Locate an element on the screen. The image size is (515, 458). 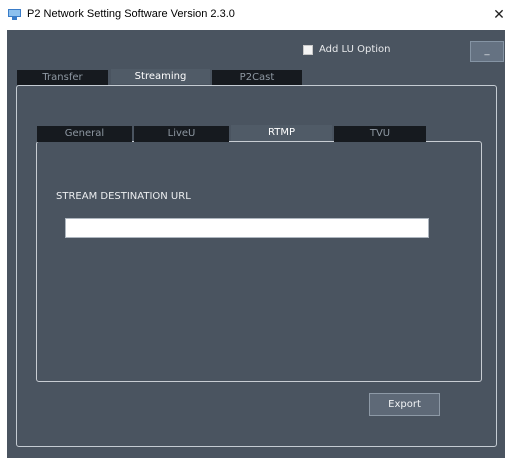
tab-streaming: Streaming is located at coordinates (160, 76).